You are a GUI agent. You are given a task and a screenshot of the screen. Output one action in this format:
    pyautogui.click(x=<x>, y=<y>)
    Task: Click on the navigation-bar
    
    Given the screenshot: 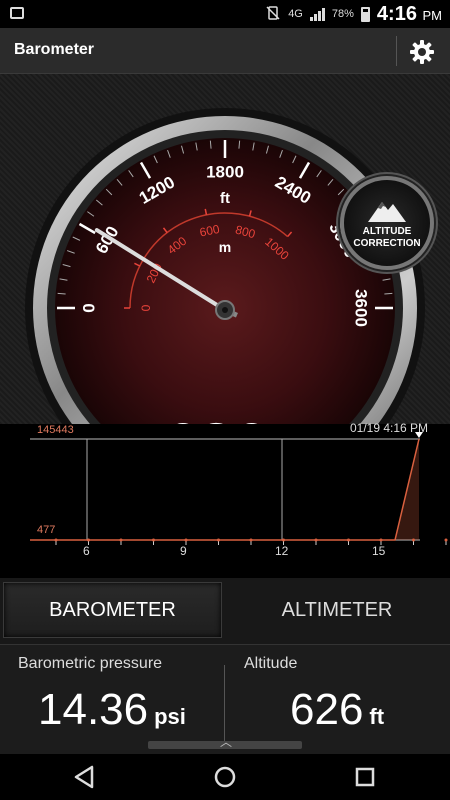 What is the action you would take?
    pyautogui.click(x=225, y=777)
    